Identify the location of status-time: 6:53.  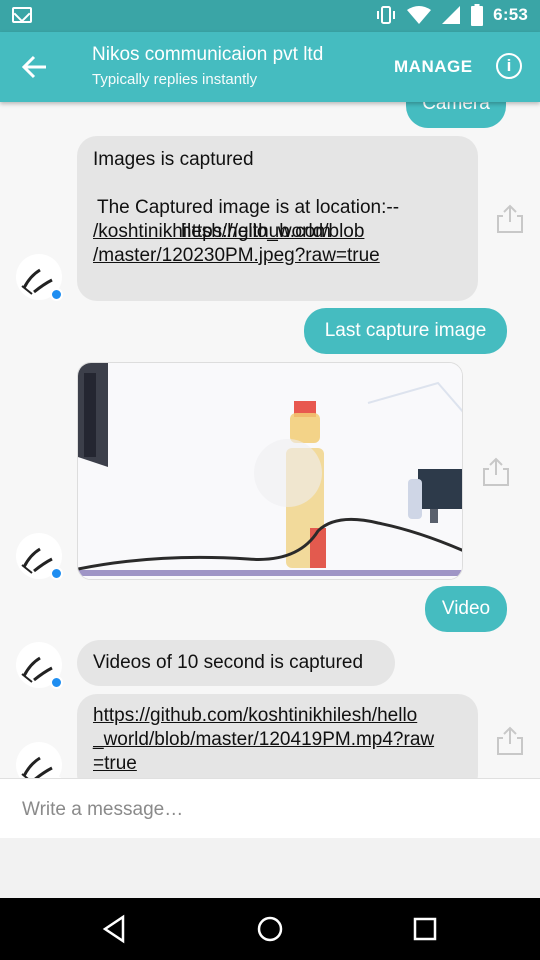
(510, 14).